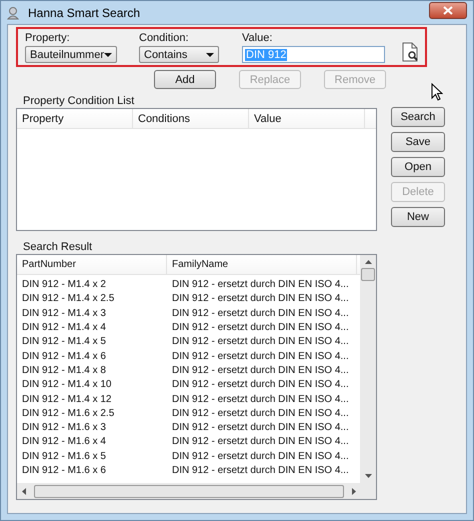 The width and height of the screenshot is (474, 521). I want to click on condition-label: Condition:, so click(164, 38).